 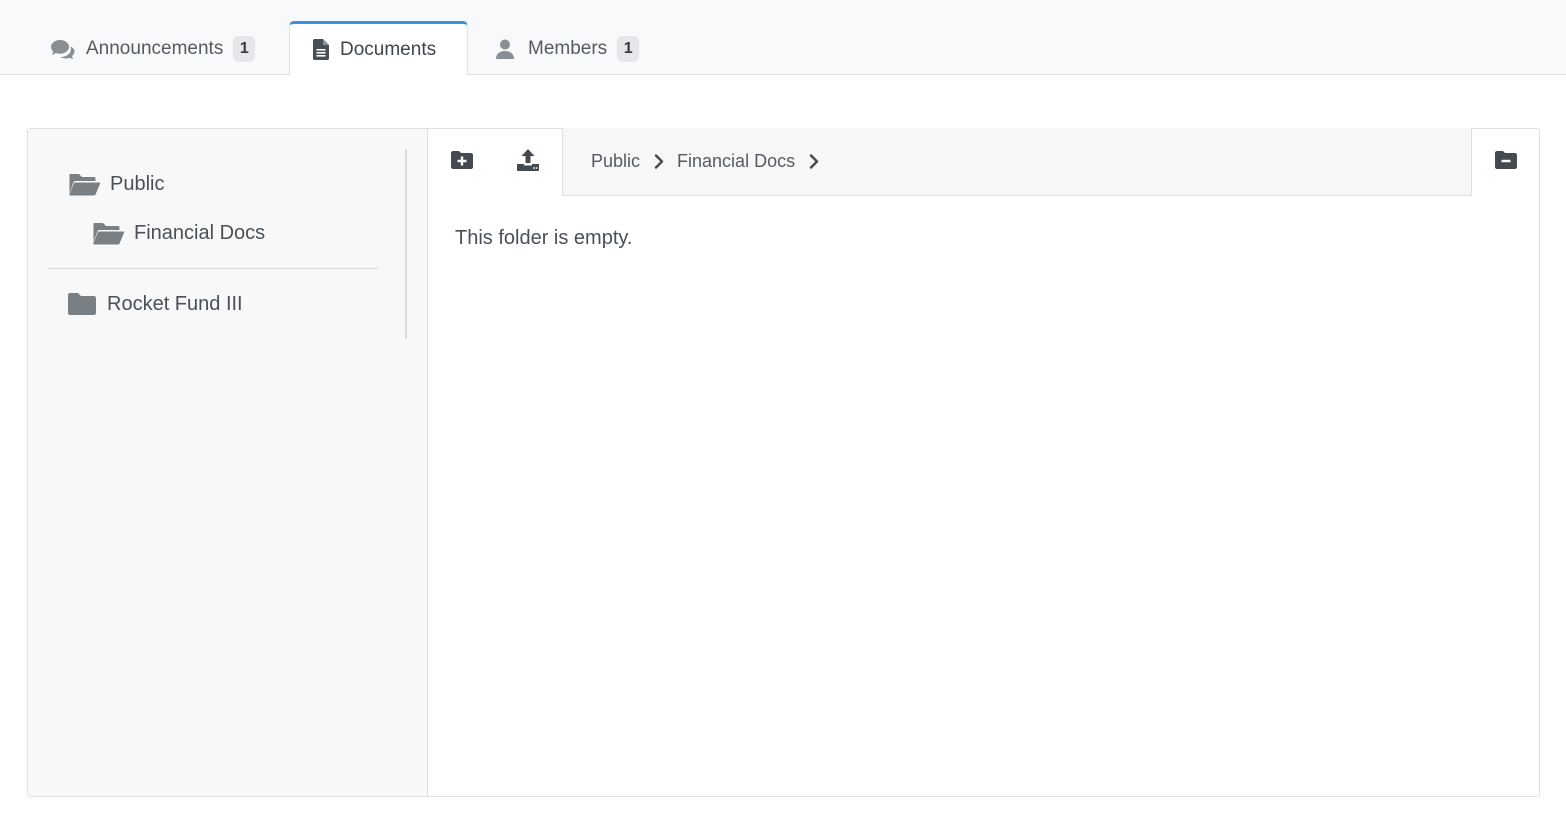 I want to click on tab-label: Announcements, so click(x=155, y=48).